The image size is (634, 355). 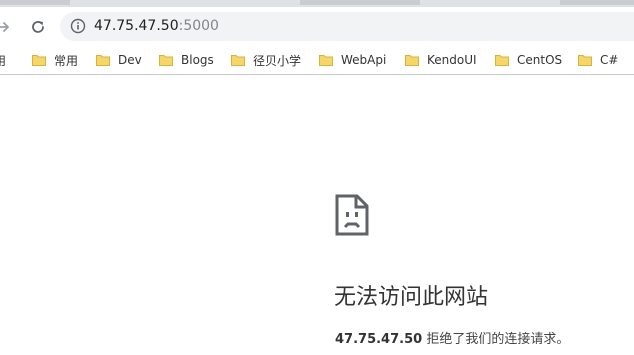 What do you see at coordinates (379, 339) in the screenshot?
I see `error-host: 47.75.47.50` at bounding box center [379, 339].